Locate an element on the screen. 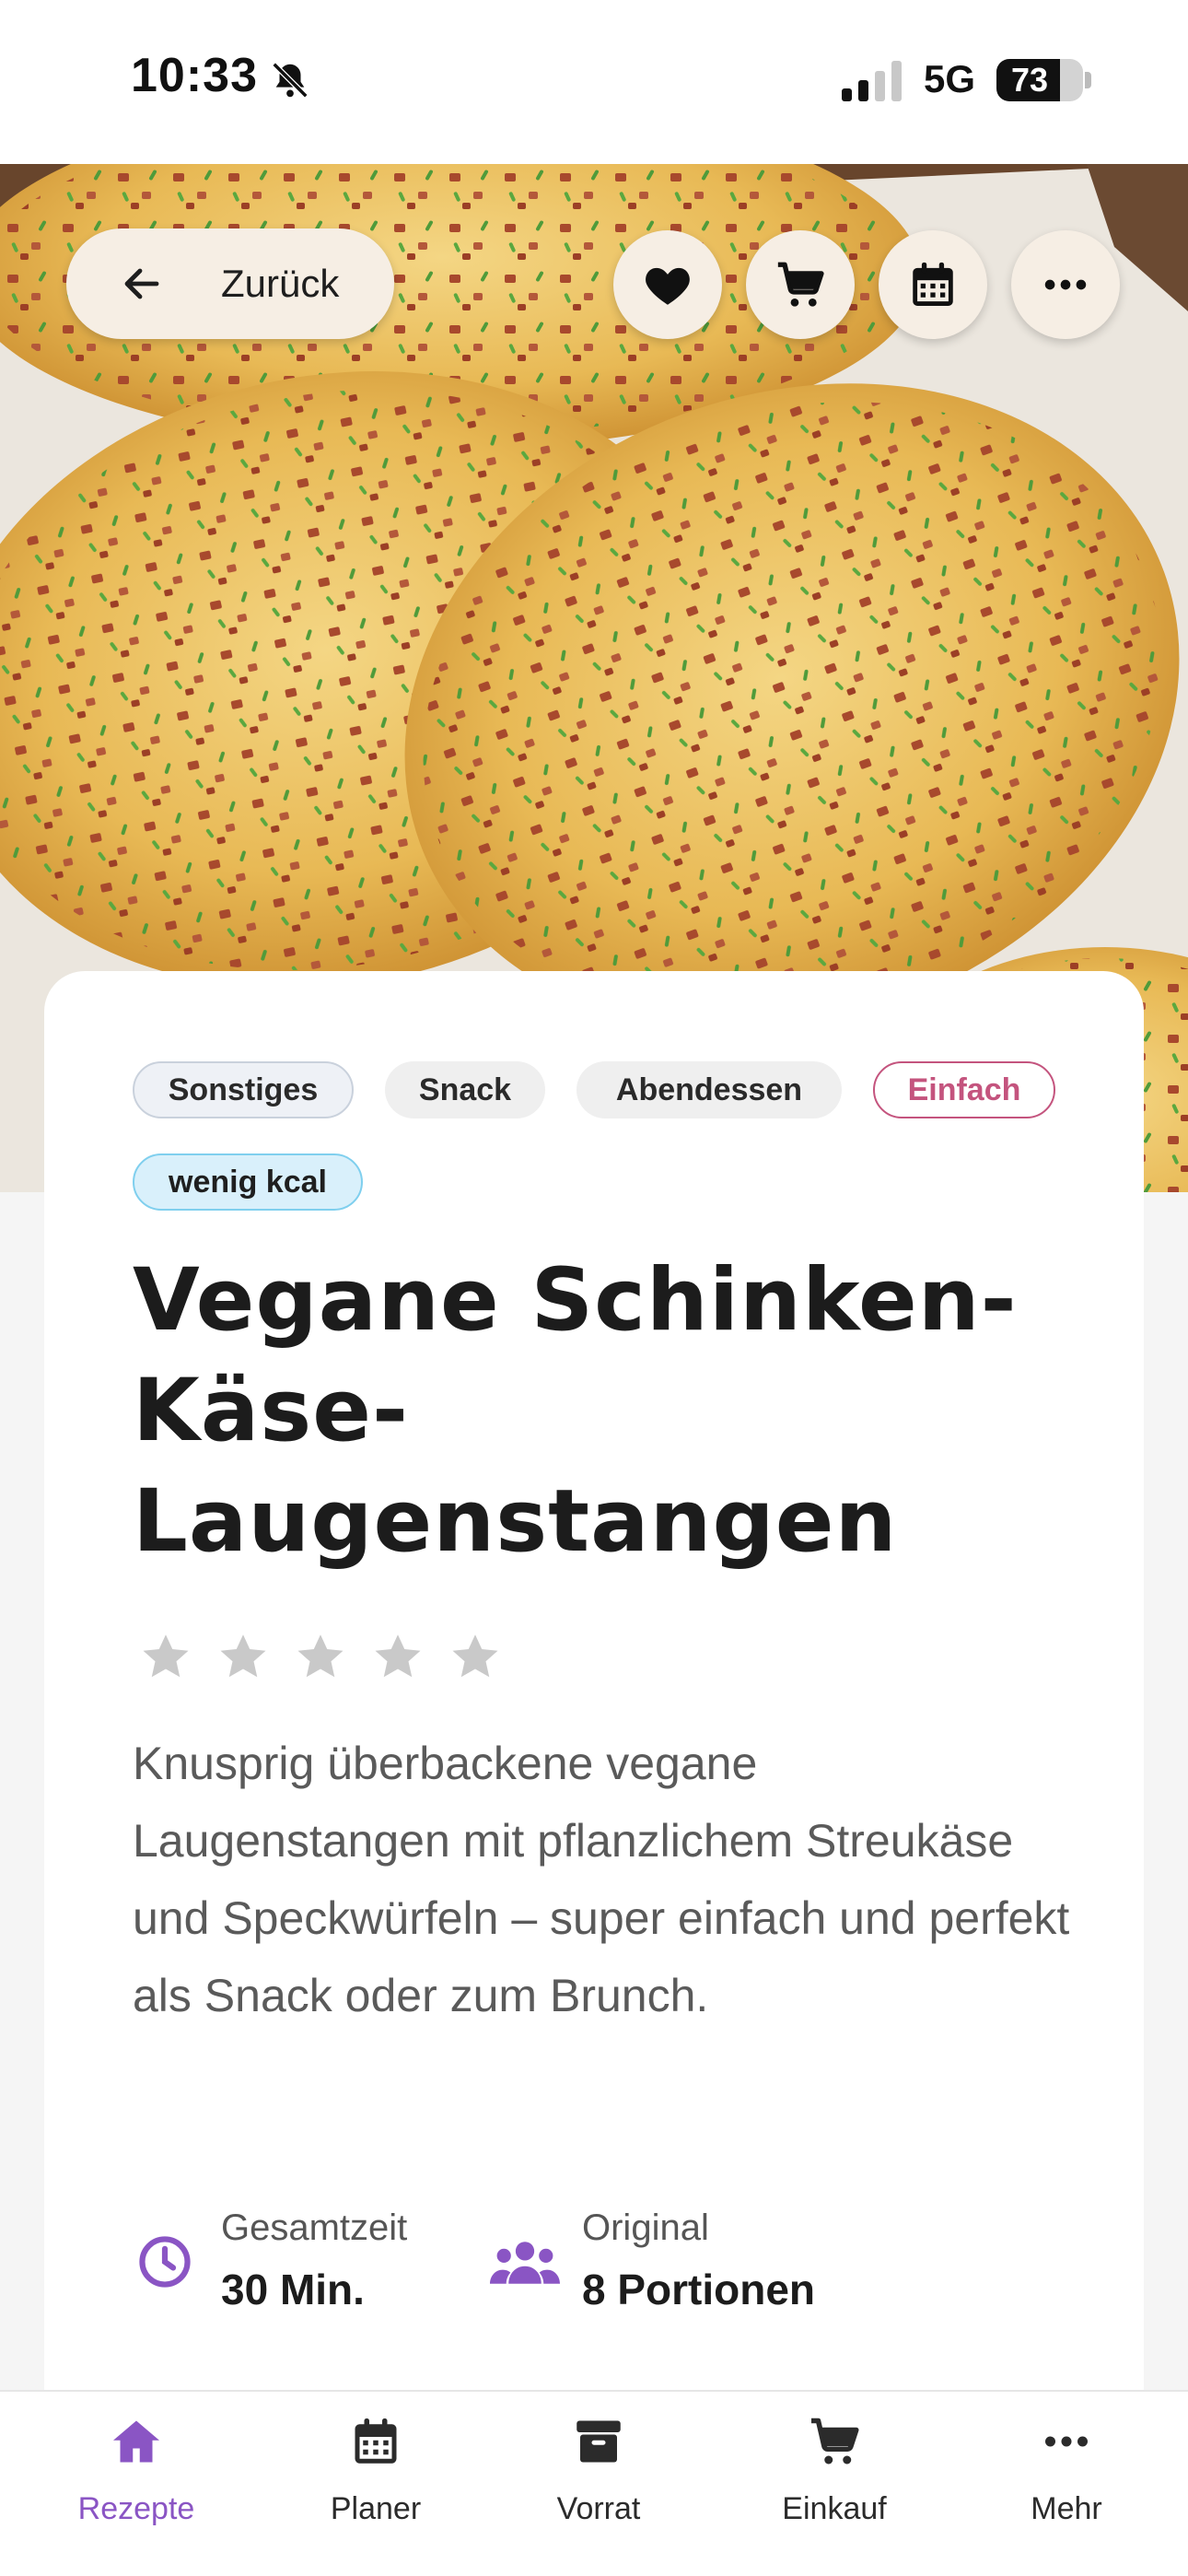 This screenshot has width=1188, height=2576. nav-item-vorrat: Vorrat is located at coordinates (598, 2484).